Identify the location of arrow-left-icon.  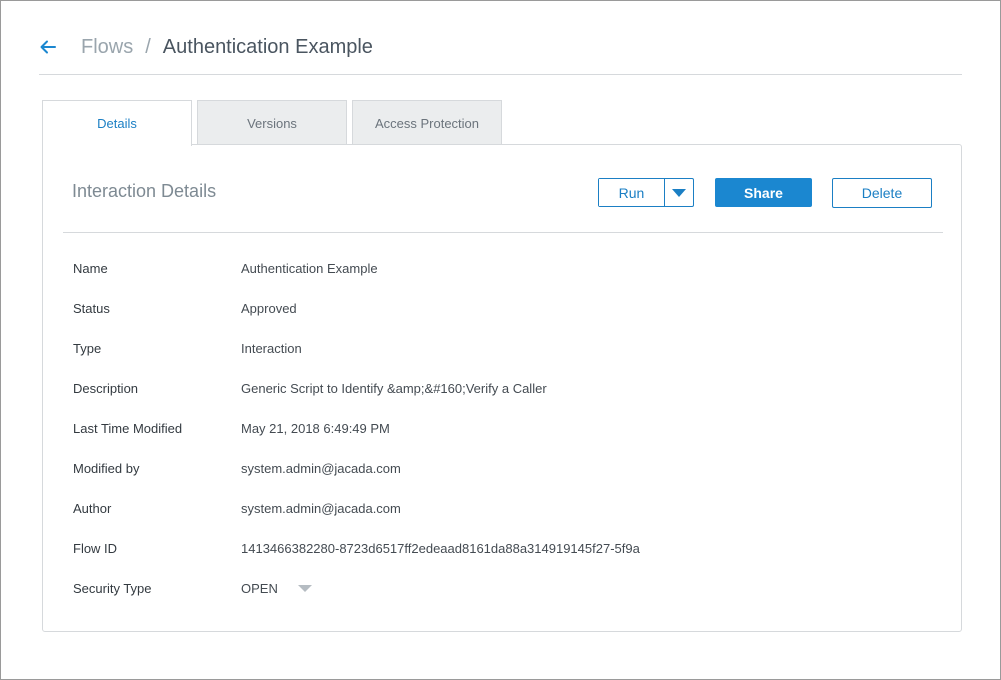
(48, 47).